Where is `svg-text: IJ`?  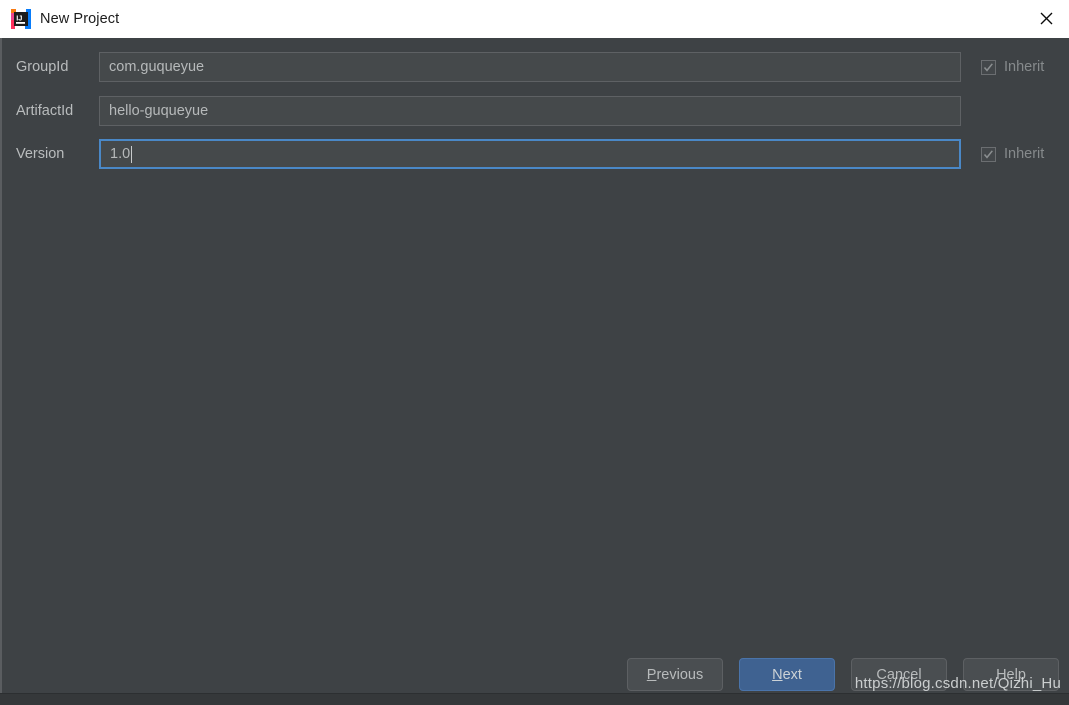
svg-text: IJ is located at coordinates (19, 18).